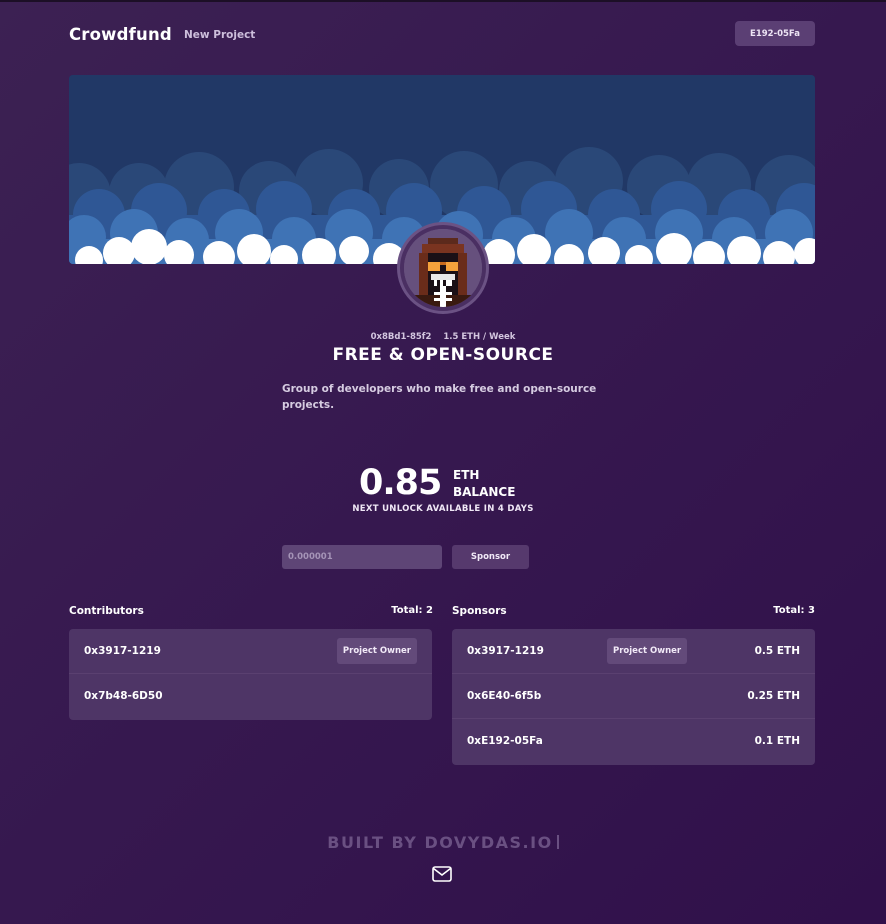 This screenshot has height=924, width=886. I want to click on list-item: 0x7b48-6D50, so click(250, 696).